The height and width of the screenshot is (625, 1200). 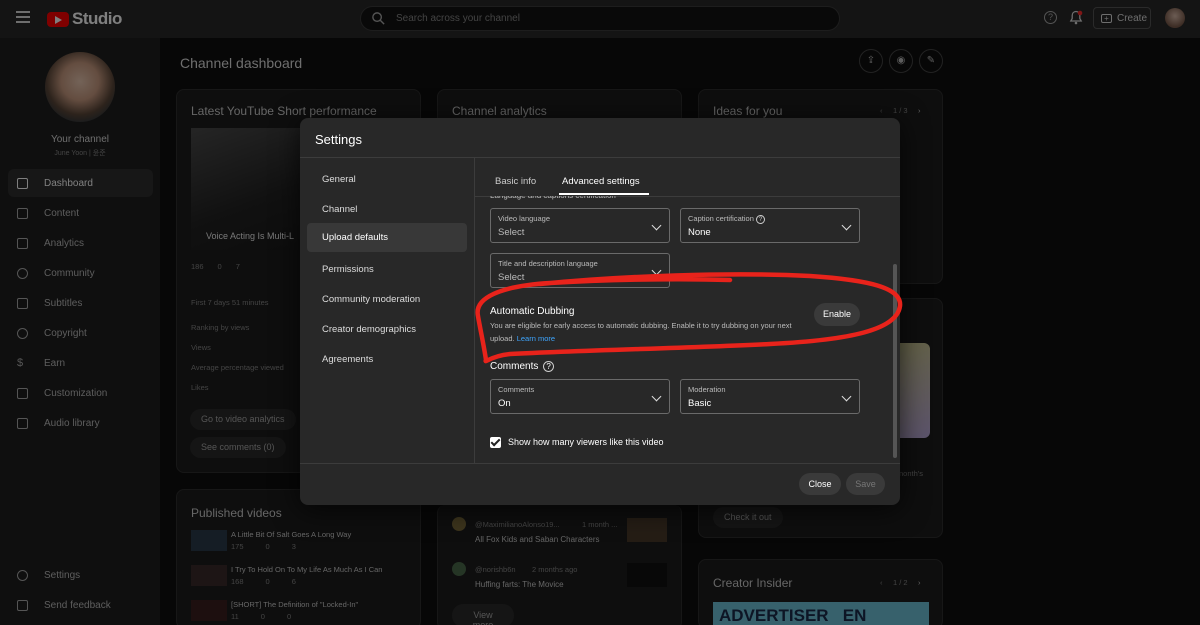 What do you see at coordinates (387, 329) in the screenshot?
I see `settings-menu-creator-demographics: Creator demographics` at bounding box center [387, 329].